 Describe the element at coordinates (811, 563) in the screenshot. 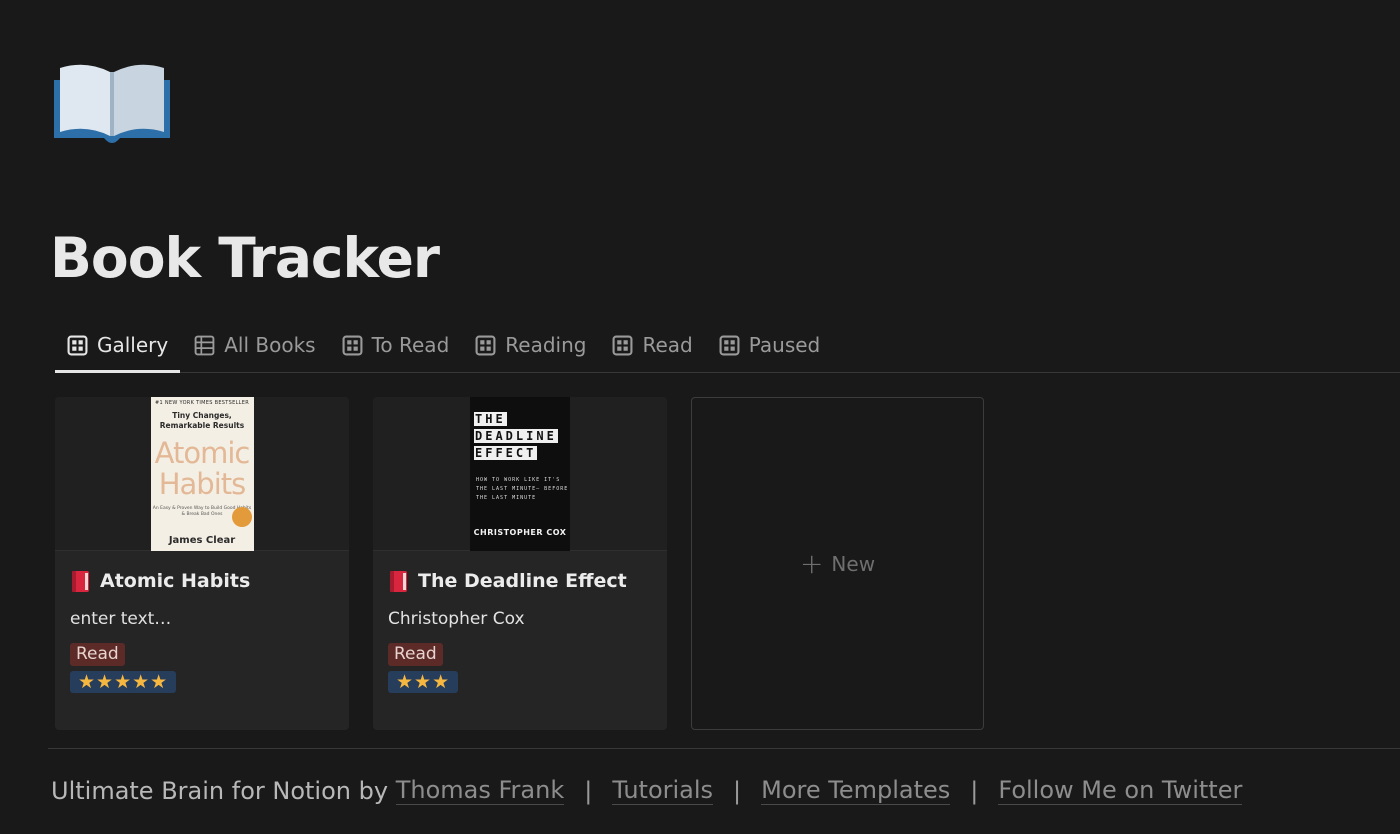

I see `plus-icon: +` at that location.